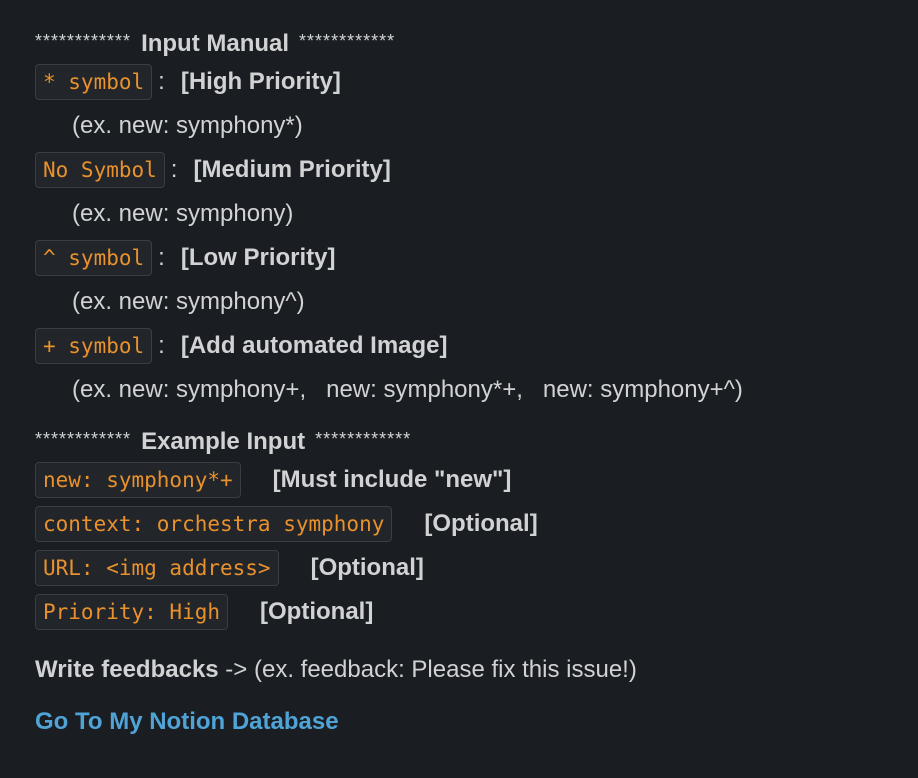 This screenshot has width=918, height=778. Describe the element at coordinates (476, 170) in the screenshot. I see `symbol-row-medium: No Symbol : [Medium Priority]` at that location.